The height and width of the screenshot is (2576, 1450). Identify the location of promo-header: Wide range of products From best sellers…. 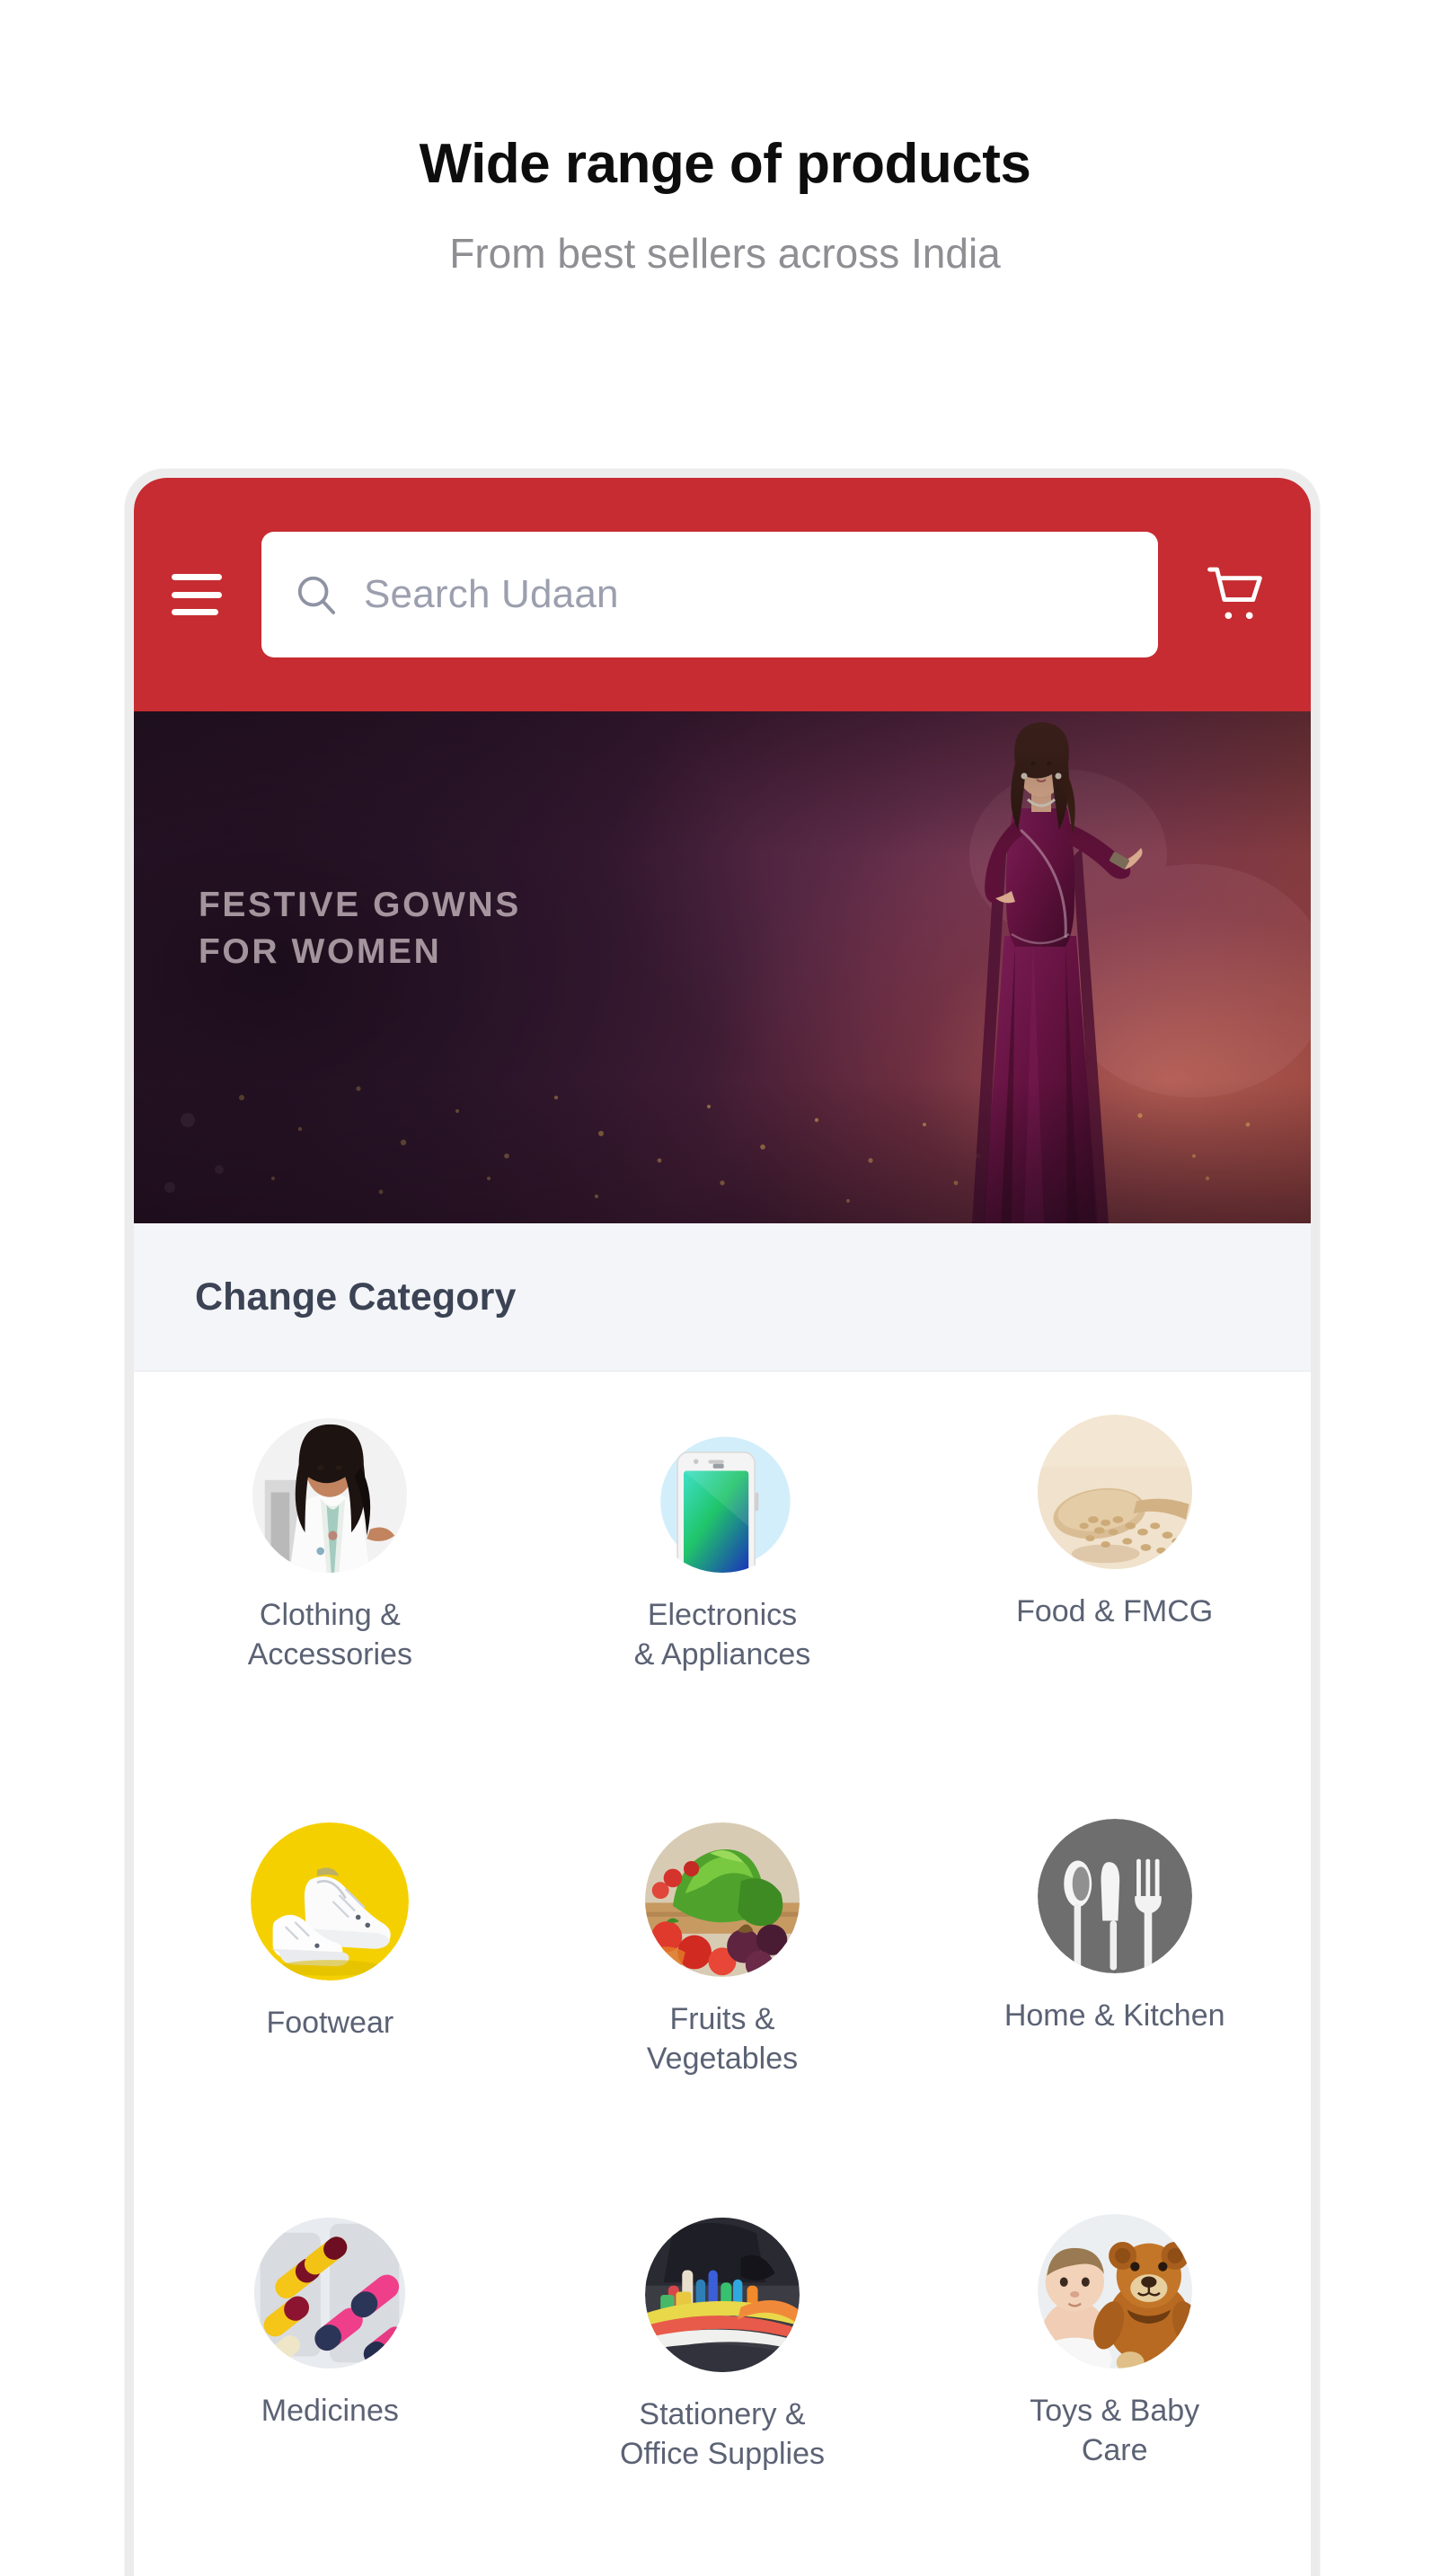
(725, 138).